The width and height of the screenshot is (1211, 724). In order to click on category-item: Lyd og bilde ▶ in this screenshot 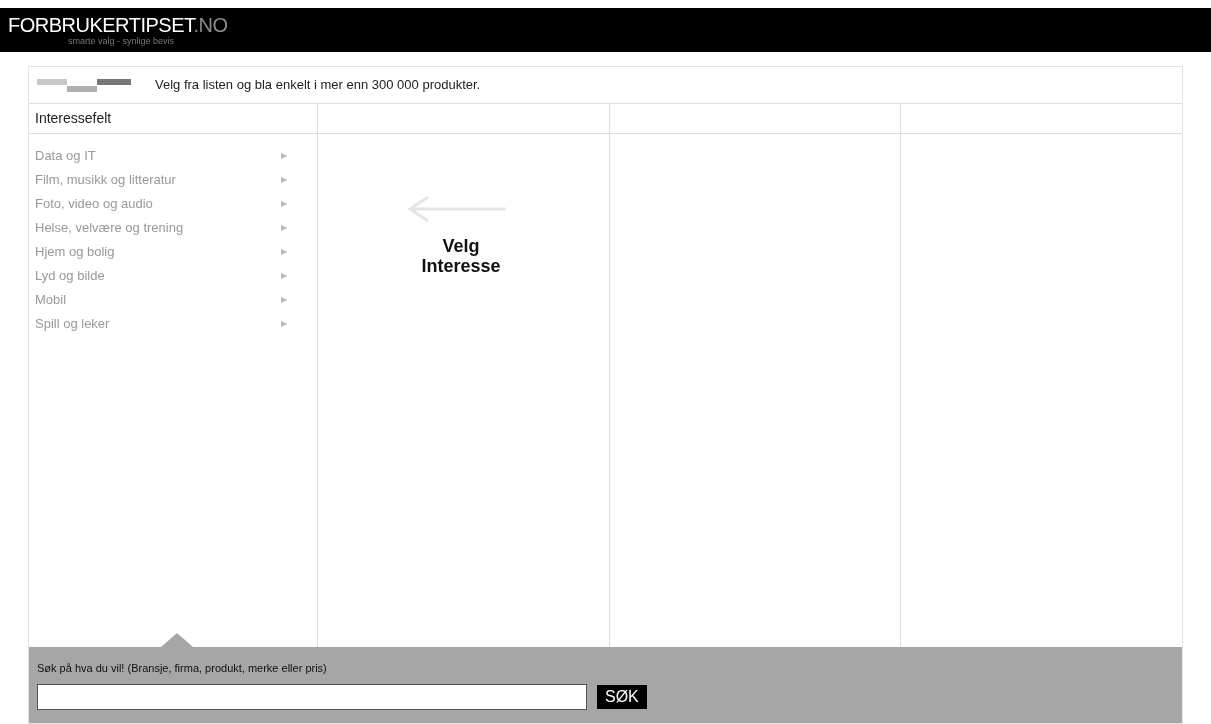, I will do `click(173, 276)`.